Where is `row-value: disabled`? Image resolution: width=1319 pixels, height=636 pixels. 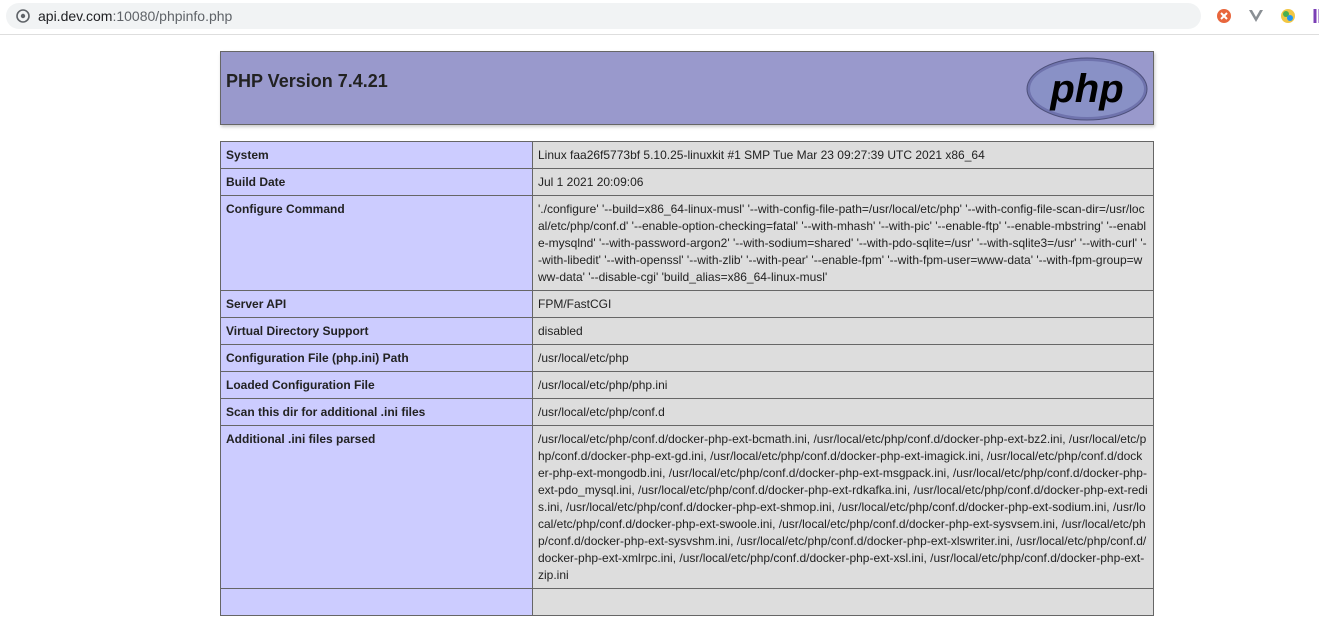
row-value: disabled is located at coordinates (843, 331).